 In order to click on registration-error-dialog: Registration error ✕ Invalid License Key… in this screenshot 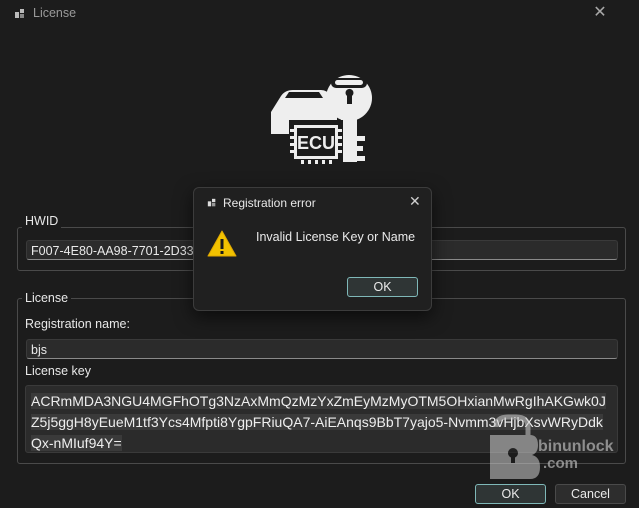, I will do `click(312, 249)`.